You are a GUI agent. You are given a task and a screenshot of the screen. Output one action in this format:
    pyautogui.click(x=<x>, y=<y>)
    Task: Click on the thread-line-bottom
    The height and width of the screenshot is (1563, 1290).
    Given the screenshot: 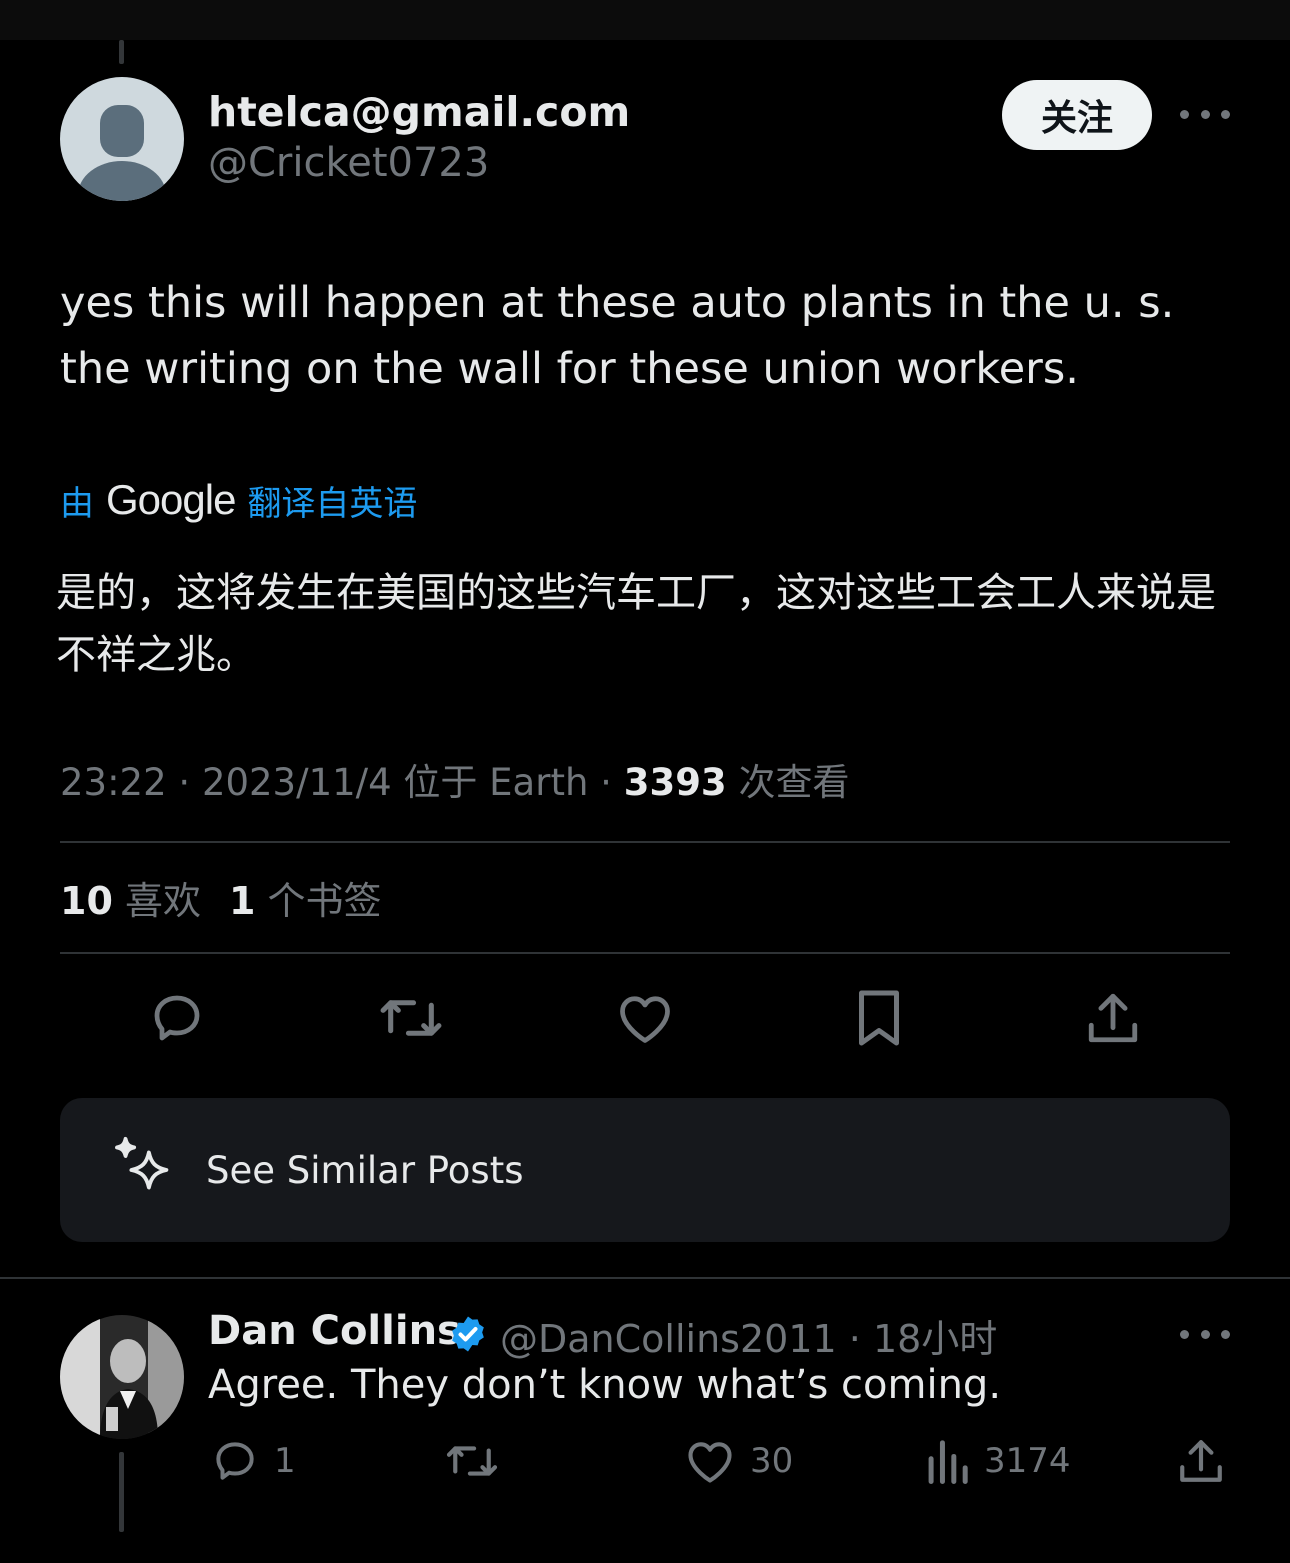 What is the action you would take?
    pyautogui.click(x=121, y=1492)
    